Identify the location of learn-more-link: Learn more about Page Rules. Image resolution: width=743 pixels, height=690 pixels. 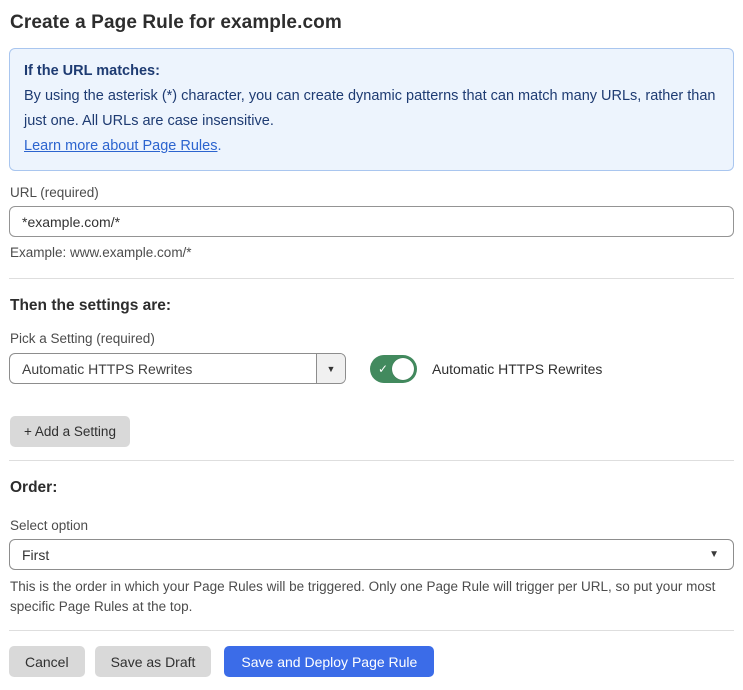
(120, 146).